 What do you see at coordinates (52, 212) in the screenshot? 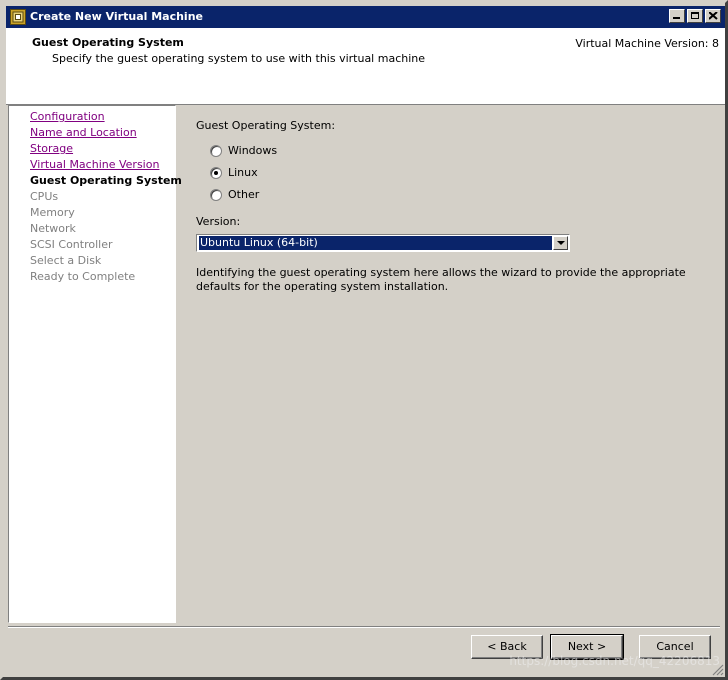
I see `wizard-step-item: Memory` at bounding box center [52, 212].